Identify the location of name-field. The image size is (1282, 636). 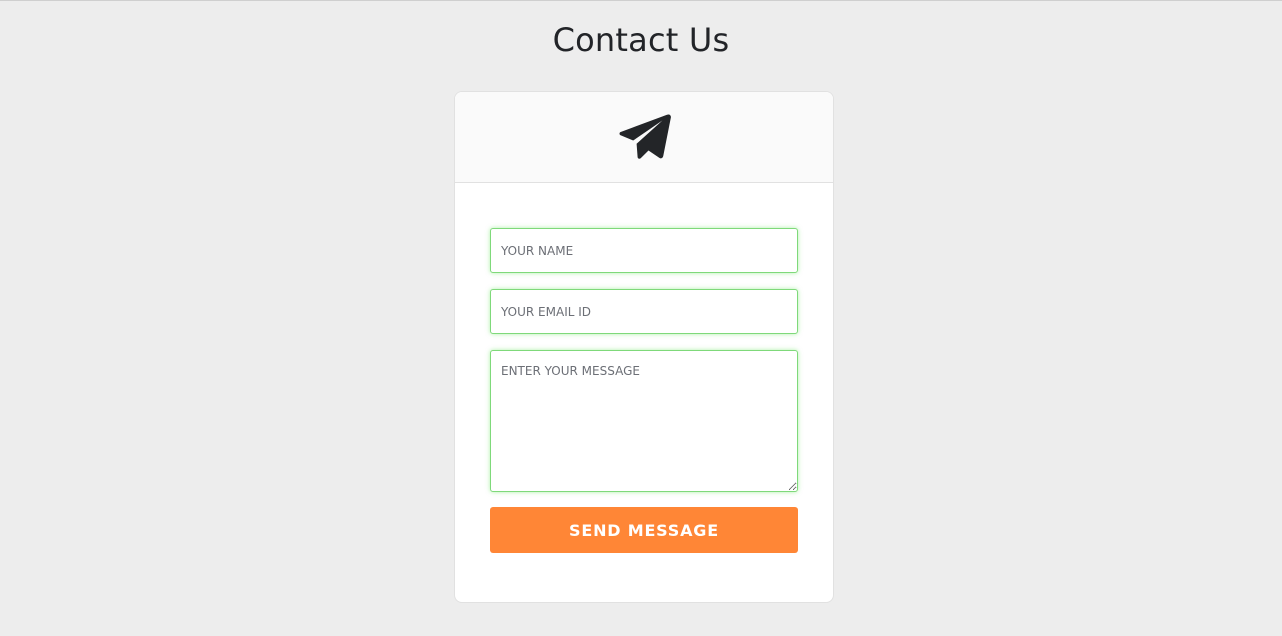
(644, 250).